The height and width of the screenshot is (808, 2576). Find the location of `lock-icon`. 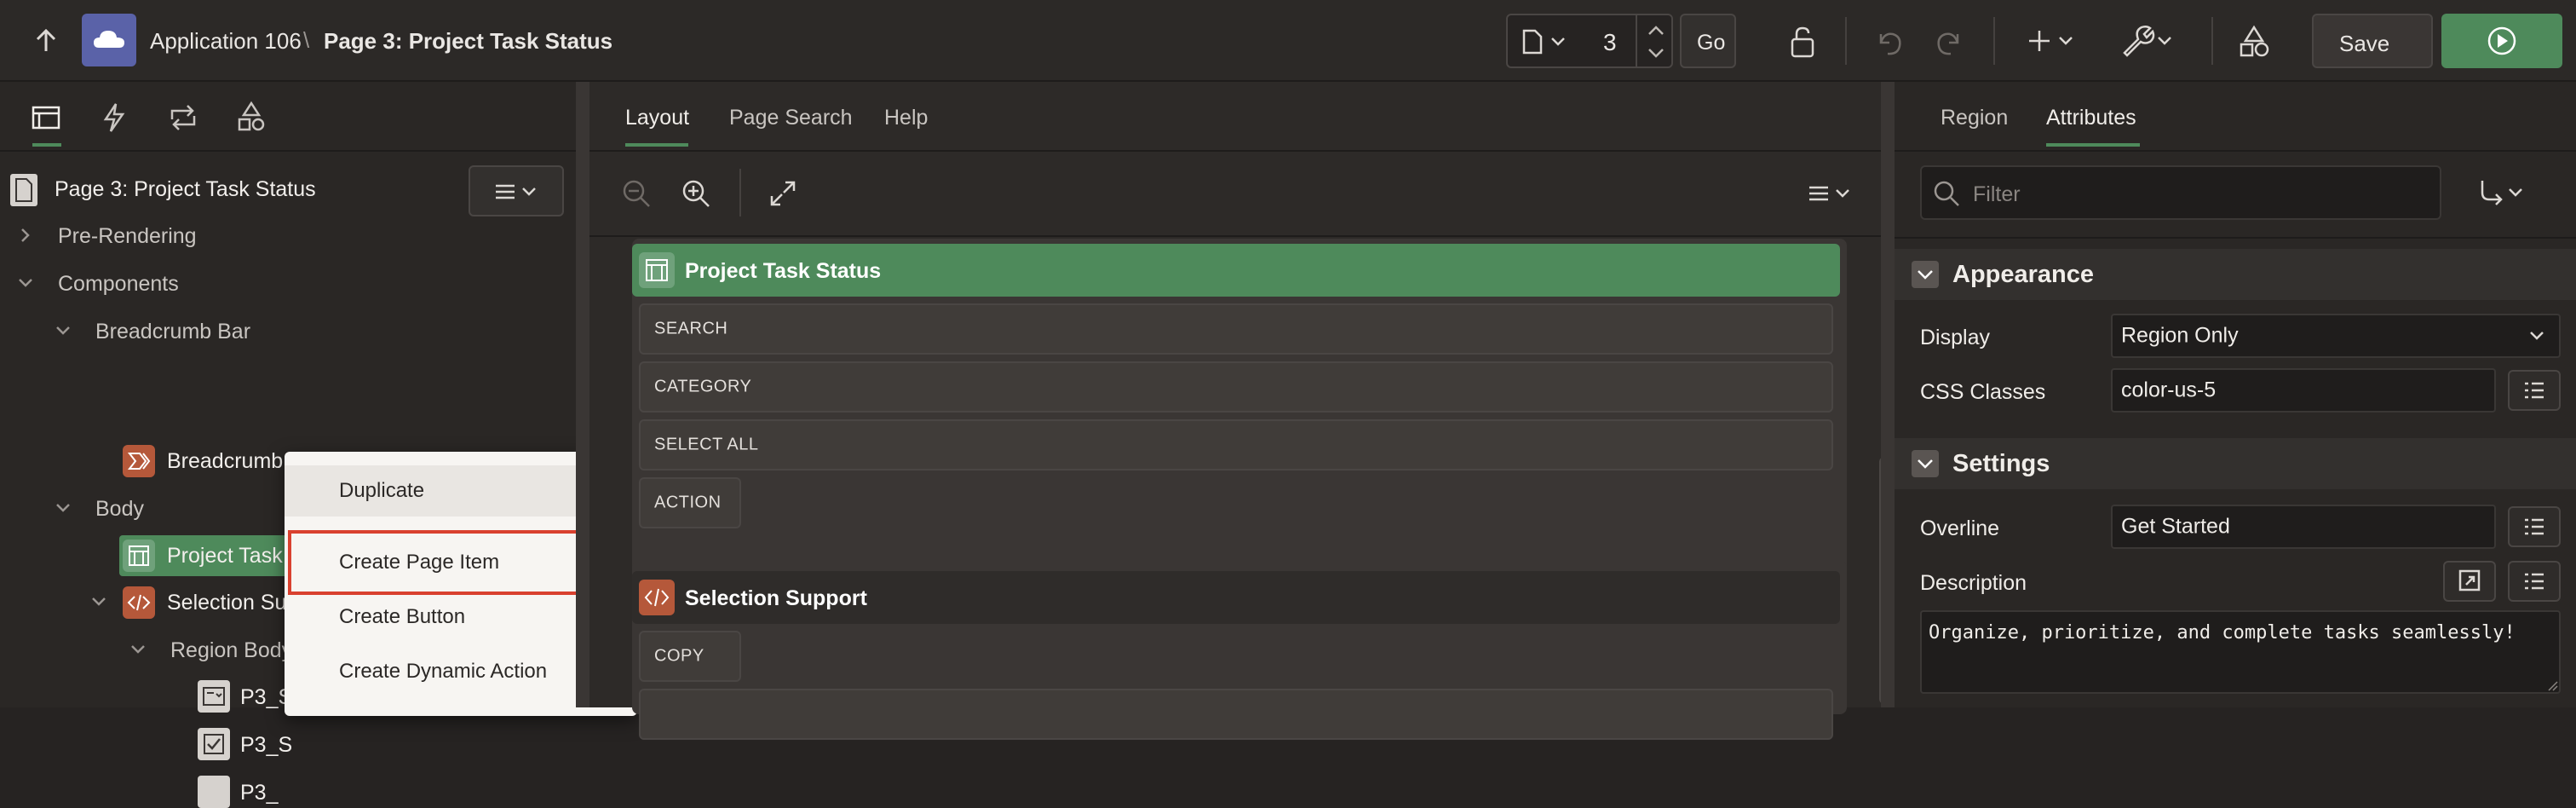

lock-icon is located at coordinates (1803, 43).